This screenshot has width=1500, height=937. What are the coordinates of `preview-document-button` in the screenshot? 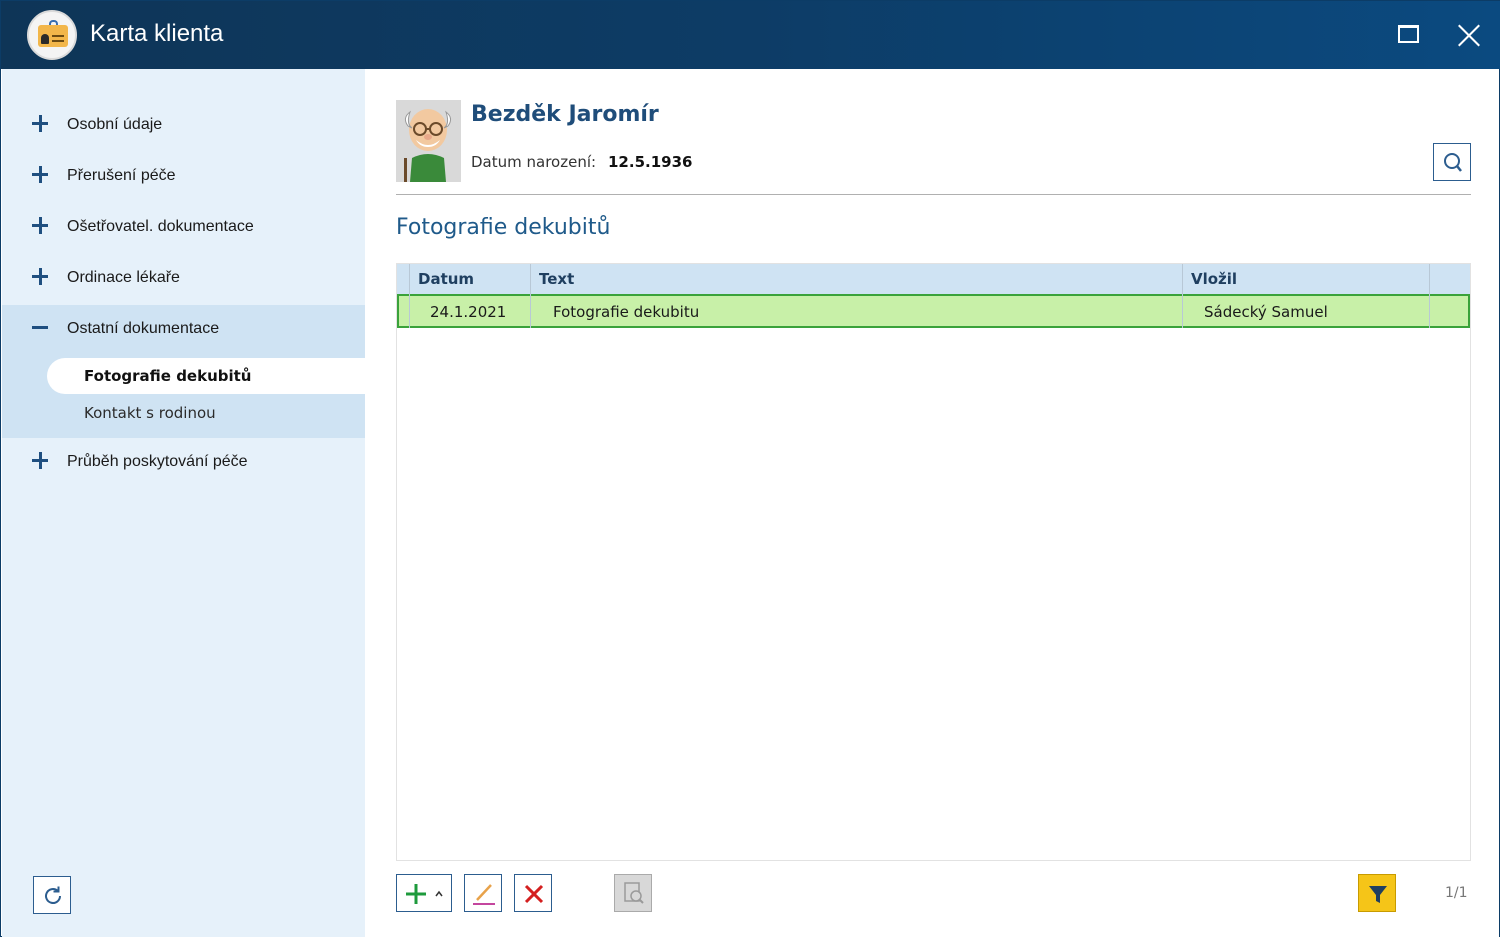 It's located at (633, 893).